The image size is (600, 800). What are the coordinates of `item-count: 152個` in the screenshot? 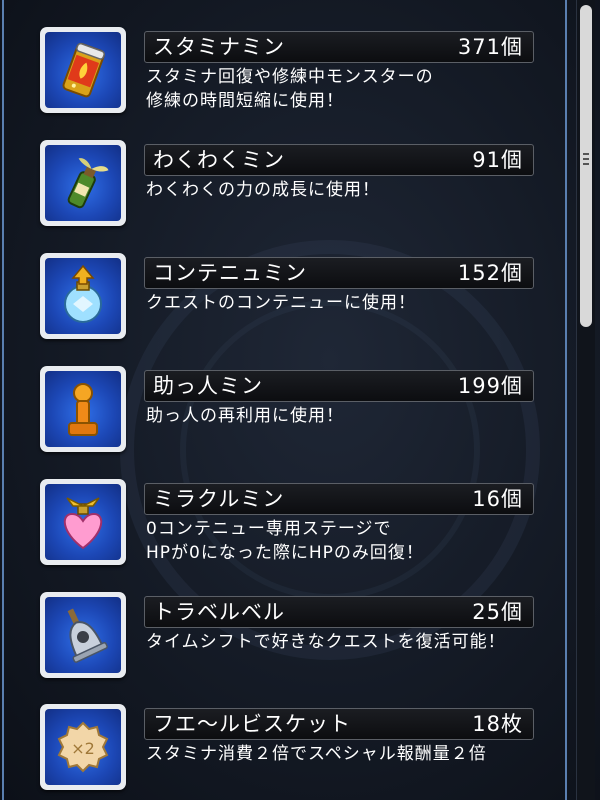 It's located at (490, 273).